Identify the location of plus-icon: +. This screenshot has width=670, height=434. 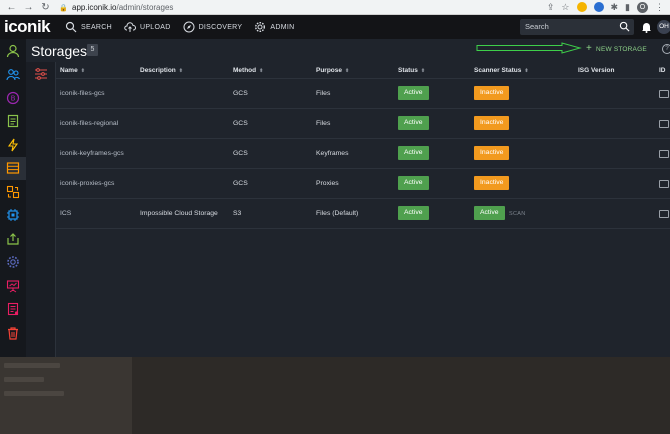
(589, 48).